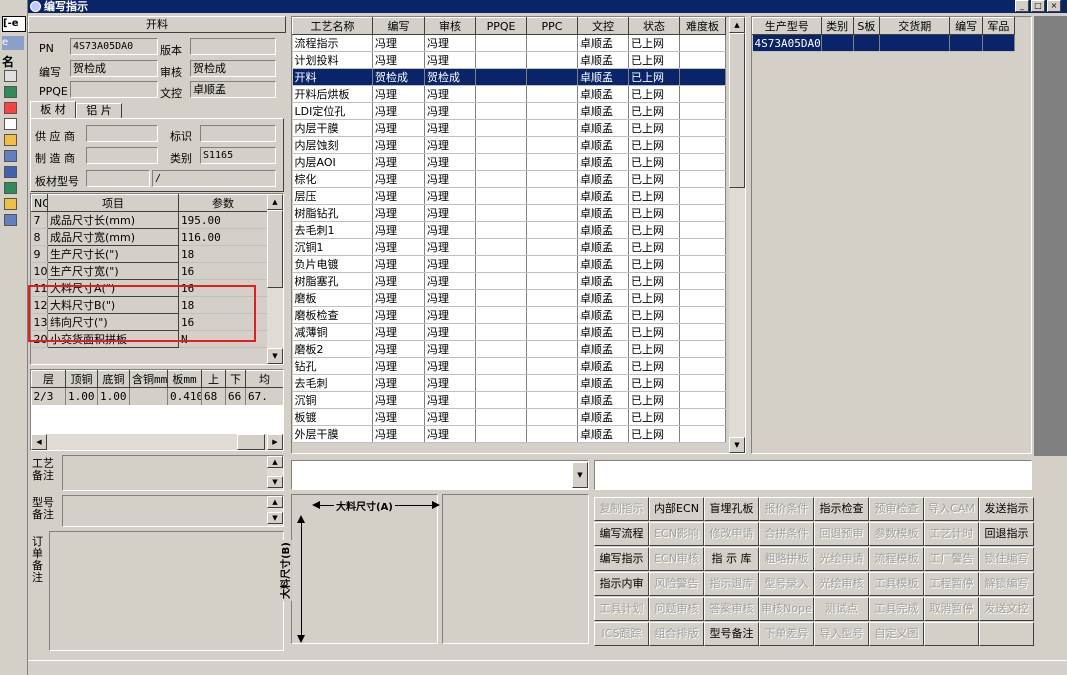 The height and width of the screenshot is (675, 1067). What do you see at coordinates (841, 634) in the screenshot?
I see `action-button: 导入型号` at bounding box center [841, 634].